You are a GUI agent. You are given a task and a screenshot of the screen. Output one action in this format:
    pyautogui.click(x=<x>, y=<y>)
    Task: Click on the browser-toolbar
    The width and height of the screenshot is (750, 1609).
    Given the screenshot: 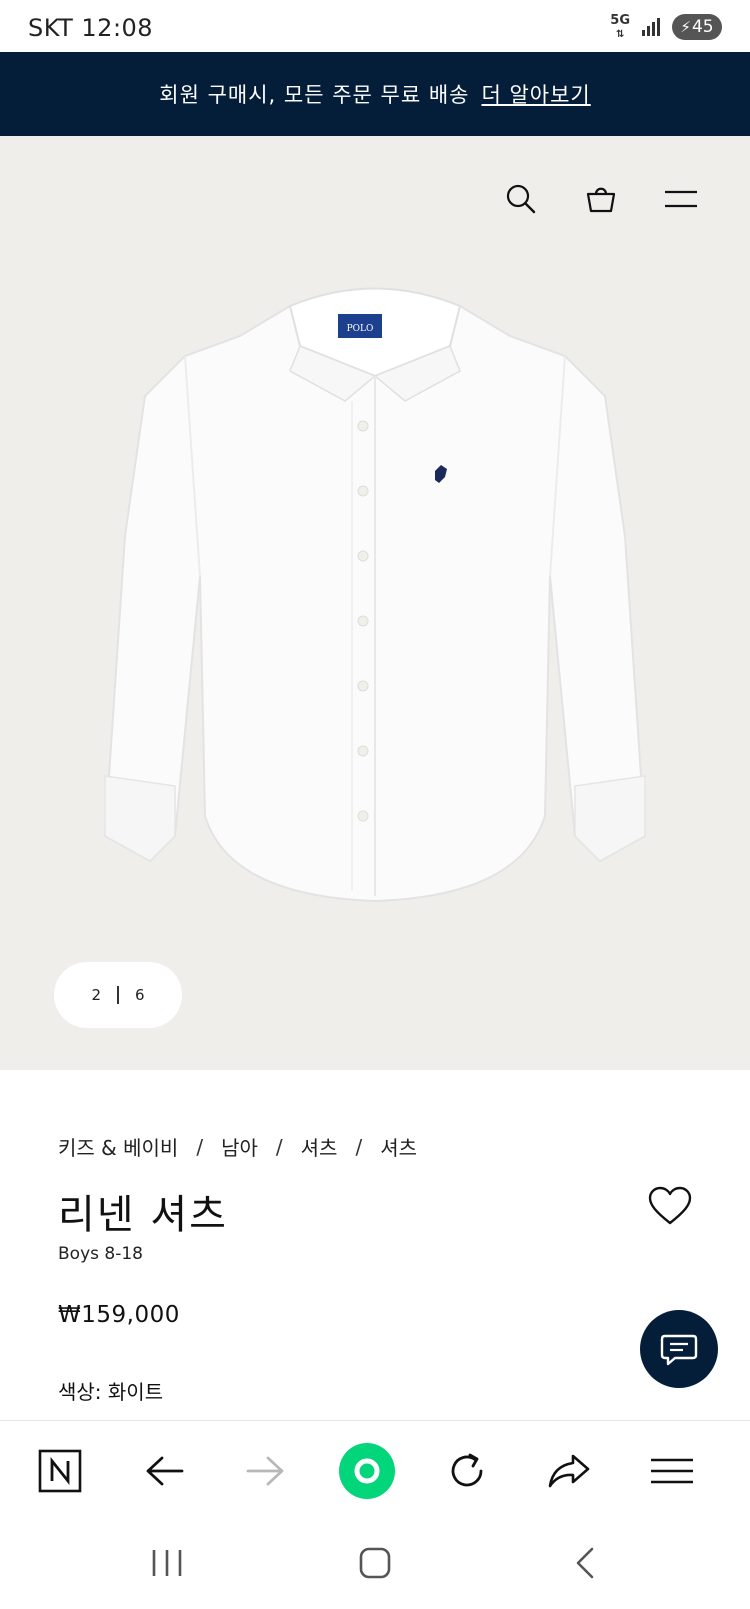 What is the action you would take?
    pyautogui.click(x=375, y=1470)
    